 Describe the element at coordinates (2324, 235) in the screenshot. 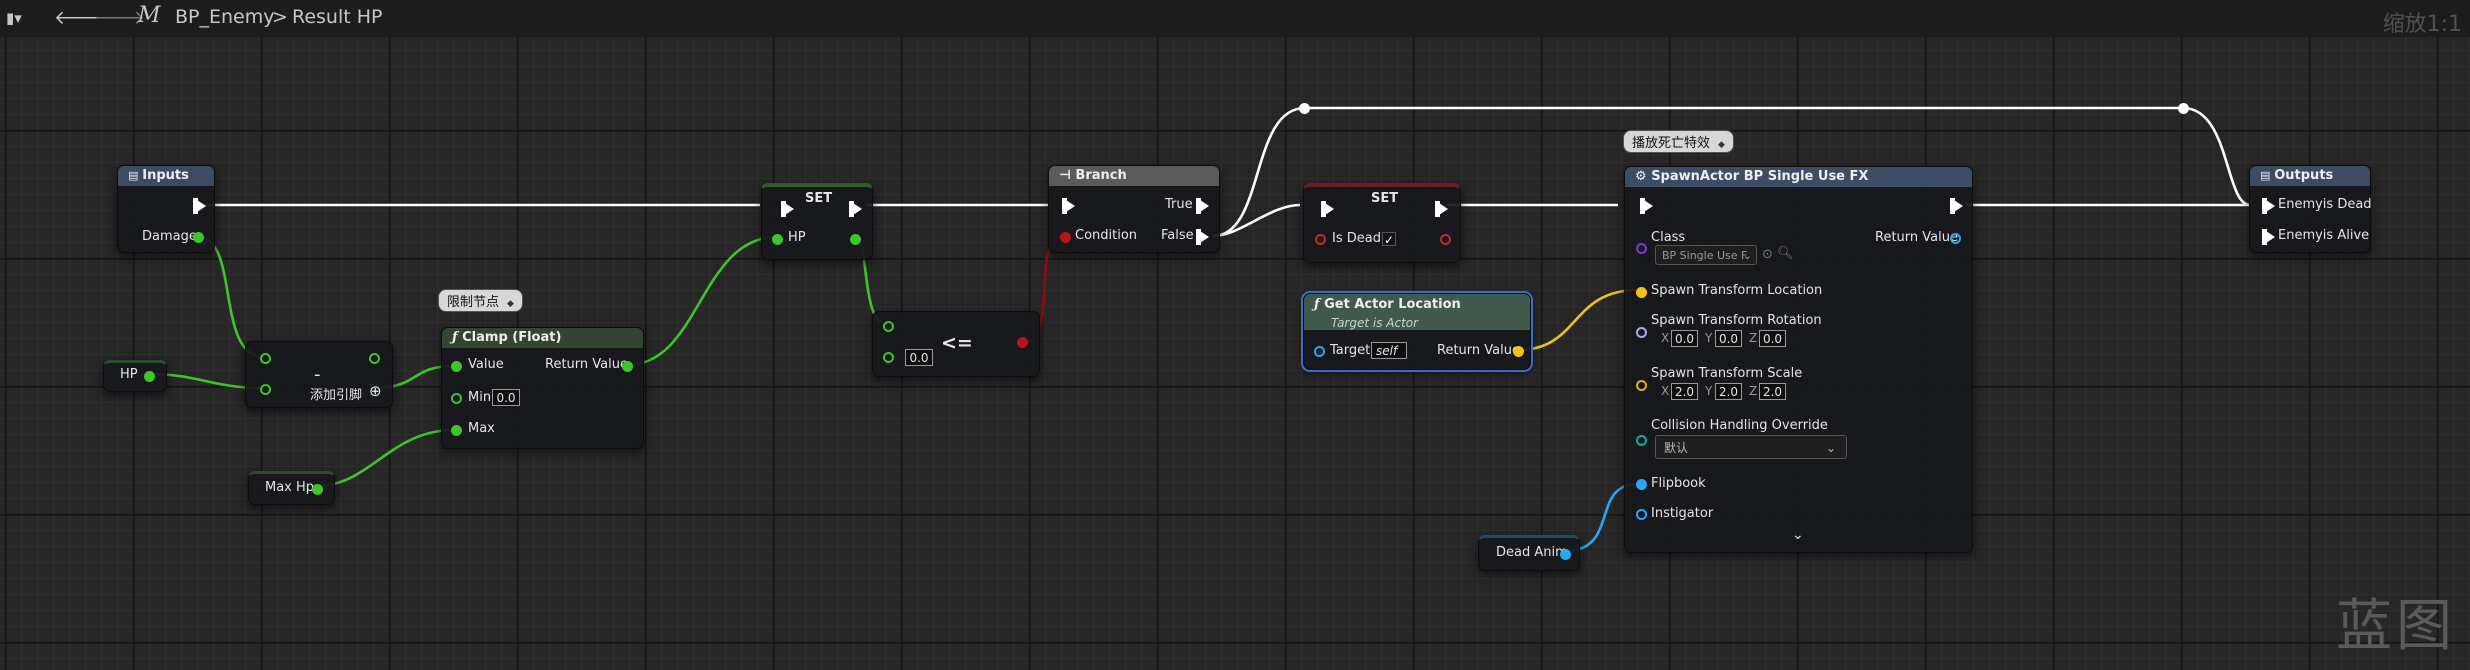

I see `enemy-alive-label: Enemyis Alive` at that location.